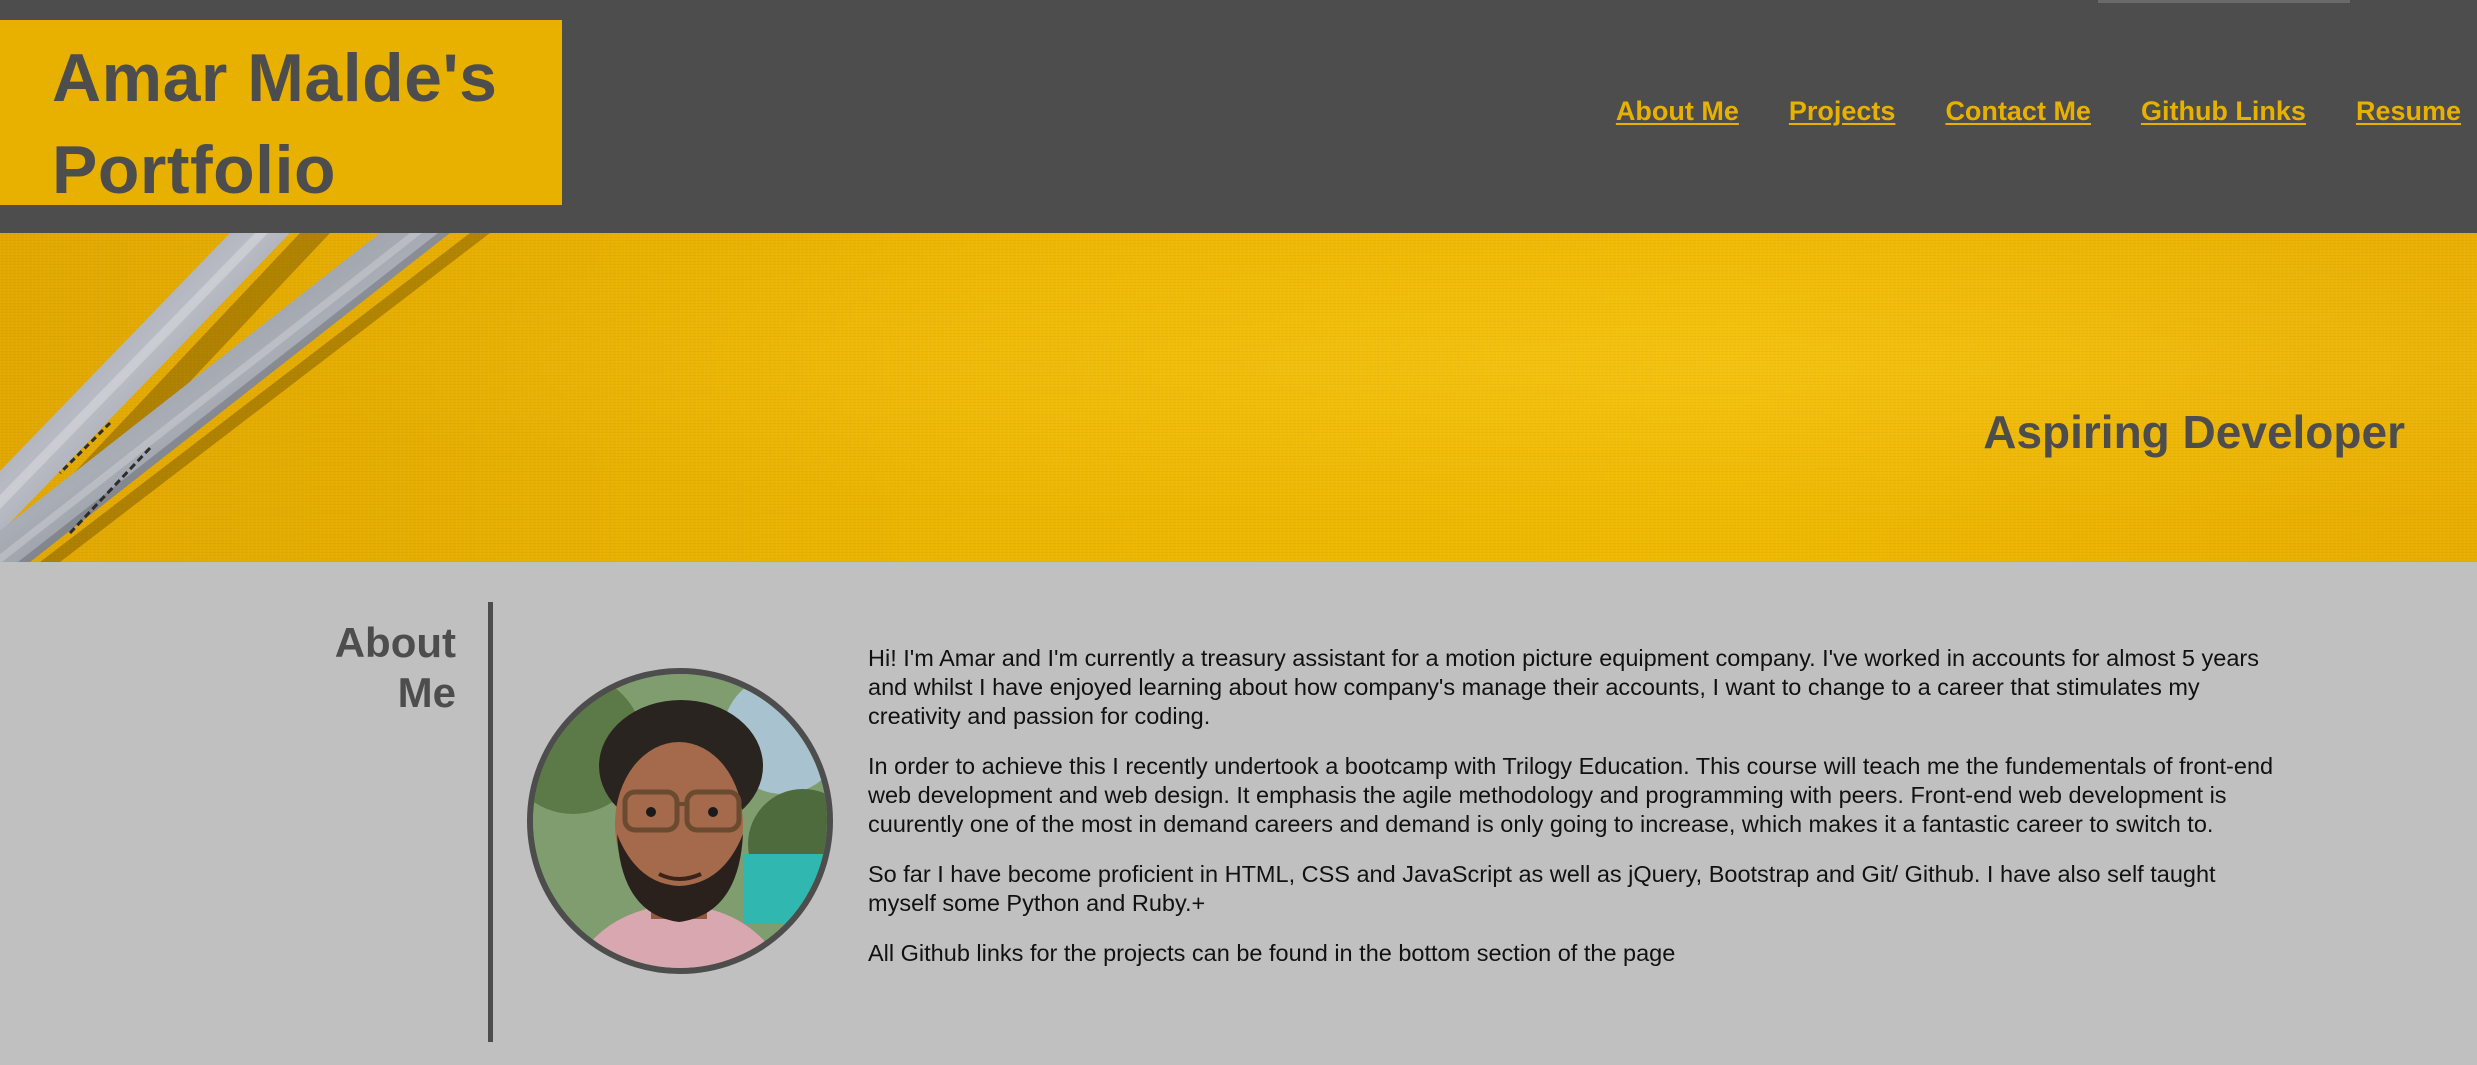 The image size is (2477, 1065). What do you see at coordinates (1842, 111) in the screenshot?
I see `nav-link-projects: Projects` at bounding box center [1842, 111].